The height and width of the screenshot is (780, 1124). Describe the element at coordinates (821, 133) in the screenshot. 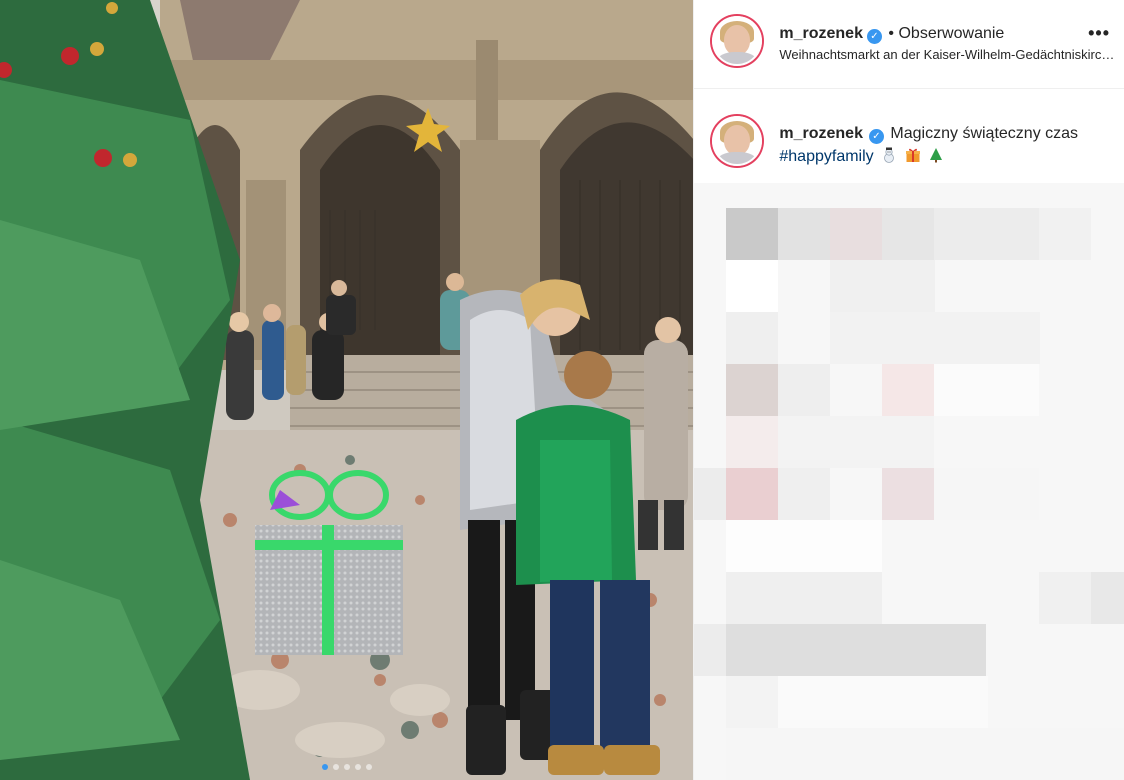

I see `caption-username-link: m_rozenek` at that location.